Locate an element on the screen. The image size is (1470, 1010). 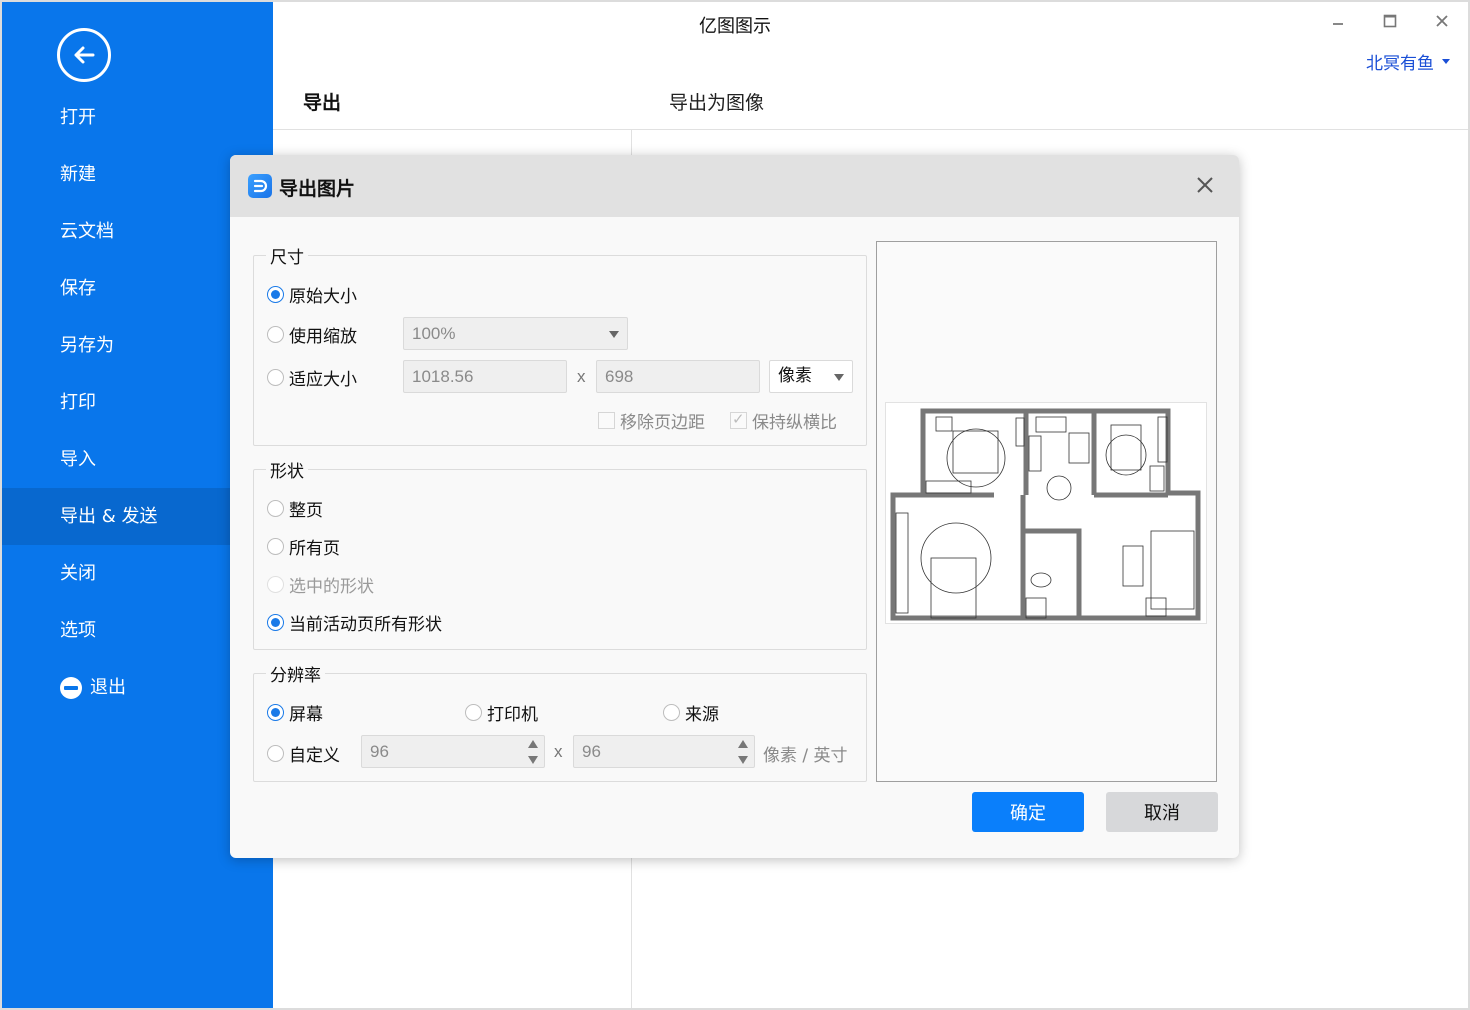
radio-label: 打印机 is located at coordinates (512, 715).